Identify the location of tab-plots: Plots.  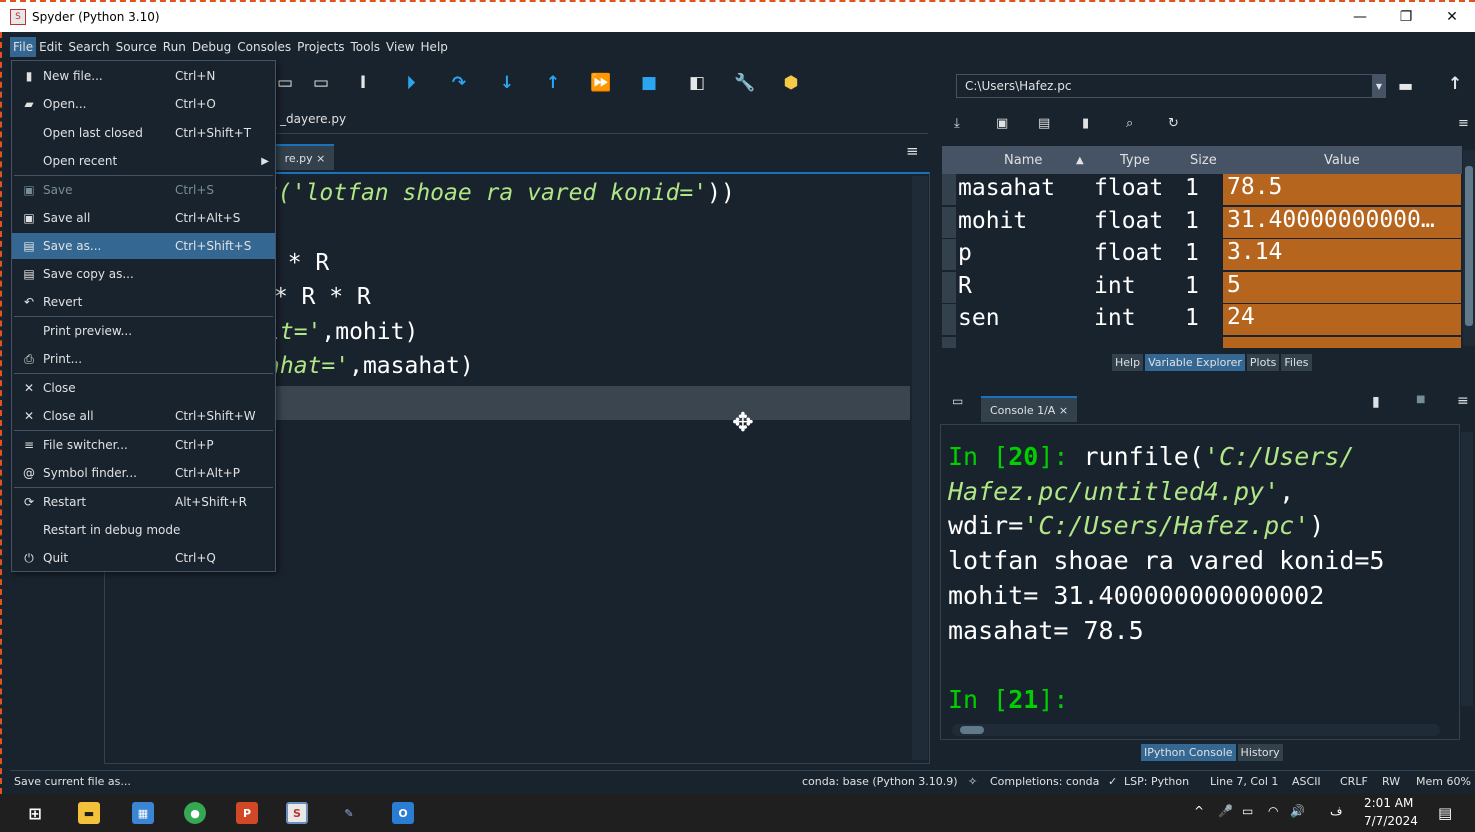
(1263, 362).